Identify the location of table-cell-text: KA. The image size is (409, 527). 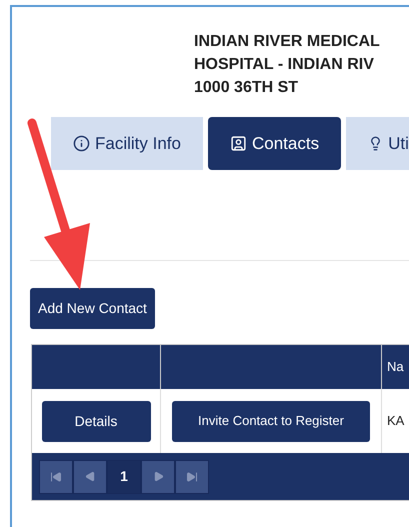
(396, 421).